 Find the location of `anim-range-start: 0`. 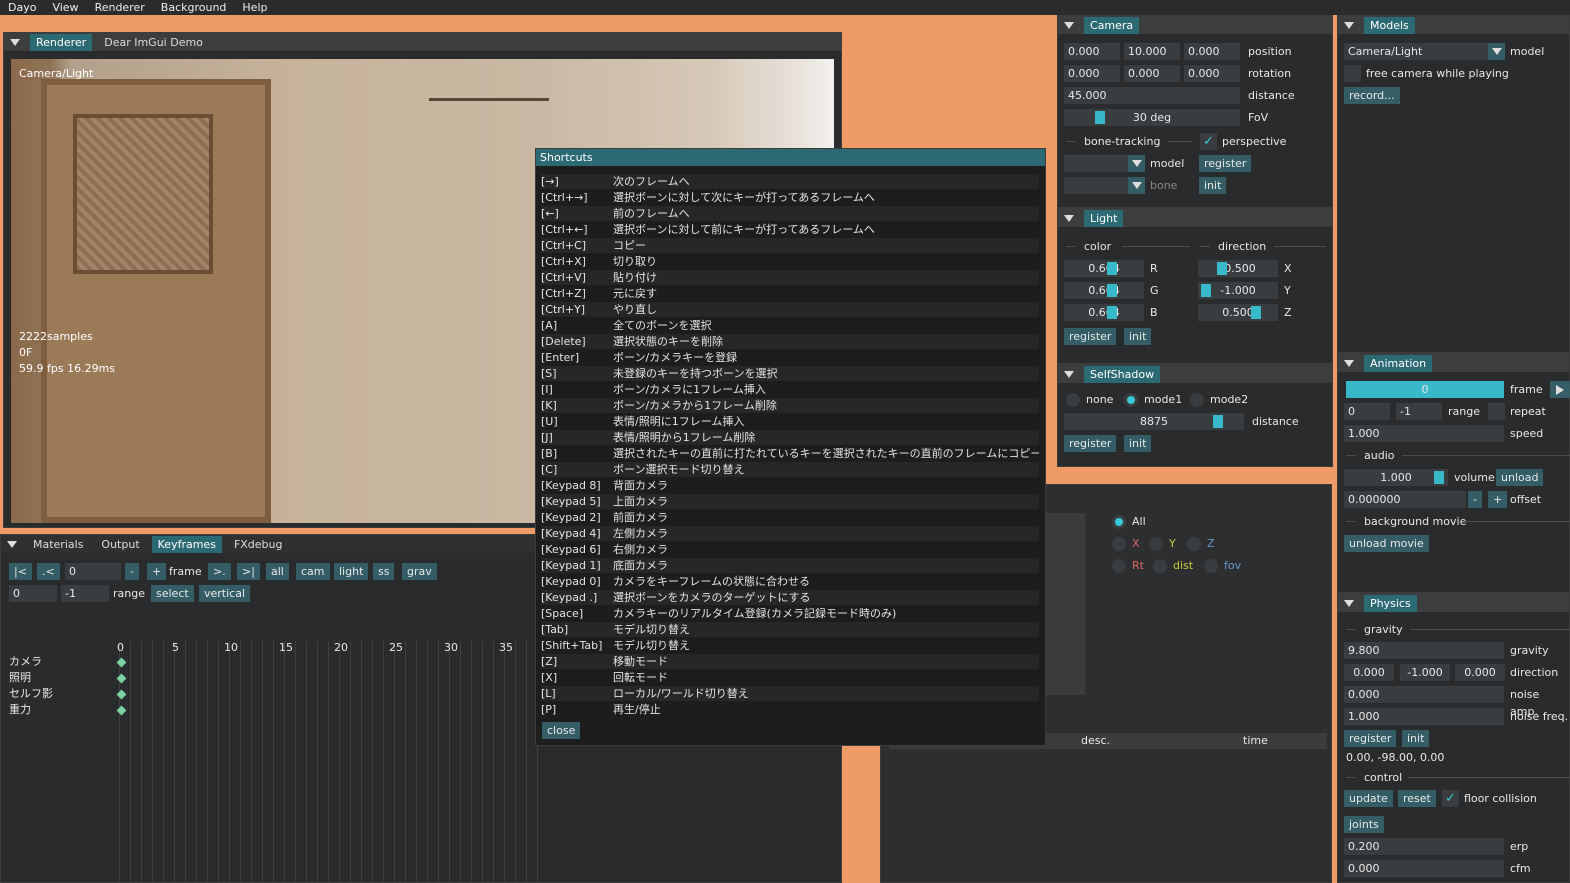

anim-range-start: 0 is located at coordinates (1367, 411).